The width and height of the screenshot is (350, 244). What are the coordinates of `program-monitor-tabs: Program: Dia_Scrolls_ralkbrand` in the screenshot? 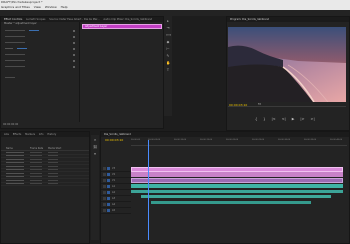 It's located at (288, 19).